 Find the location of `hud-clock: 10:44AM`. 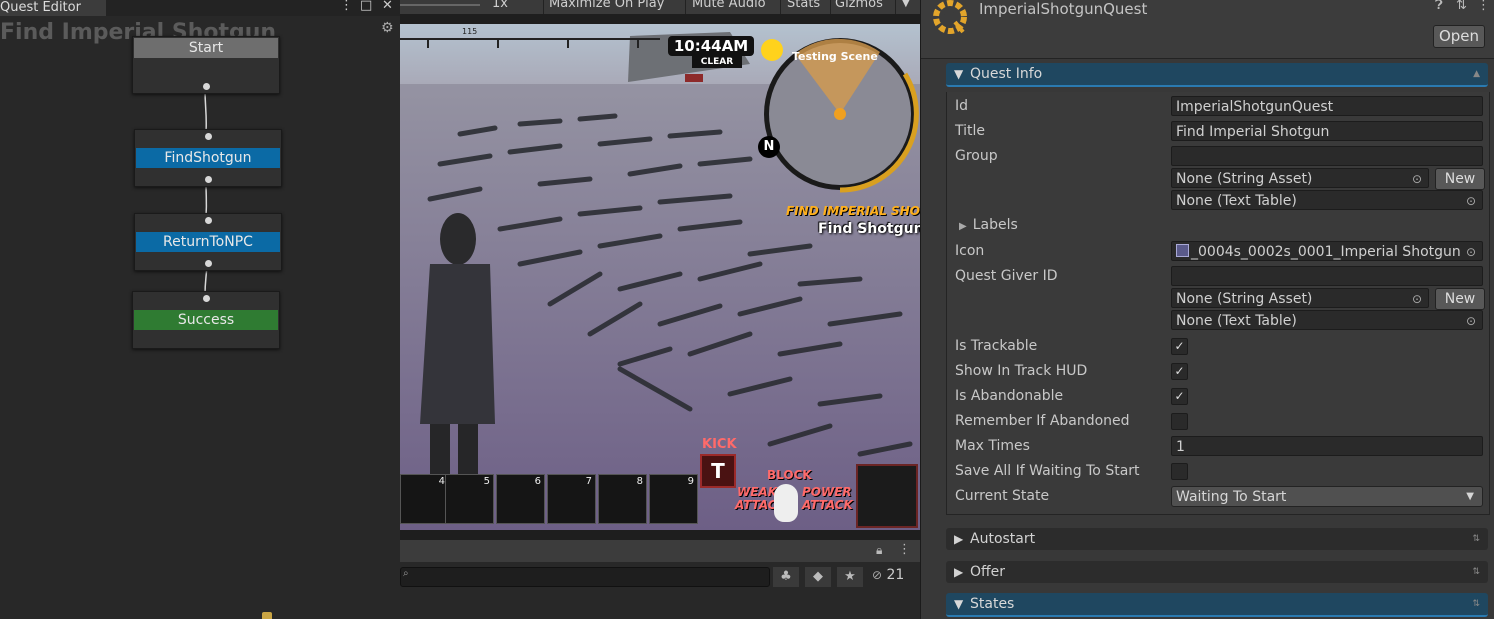

hud-clock: 10:44AM is located at coordinates (711, 46).